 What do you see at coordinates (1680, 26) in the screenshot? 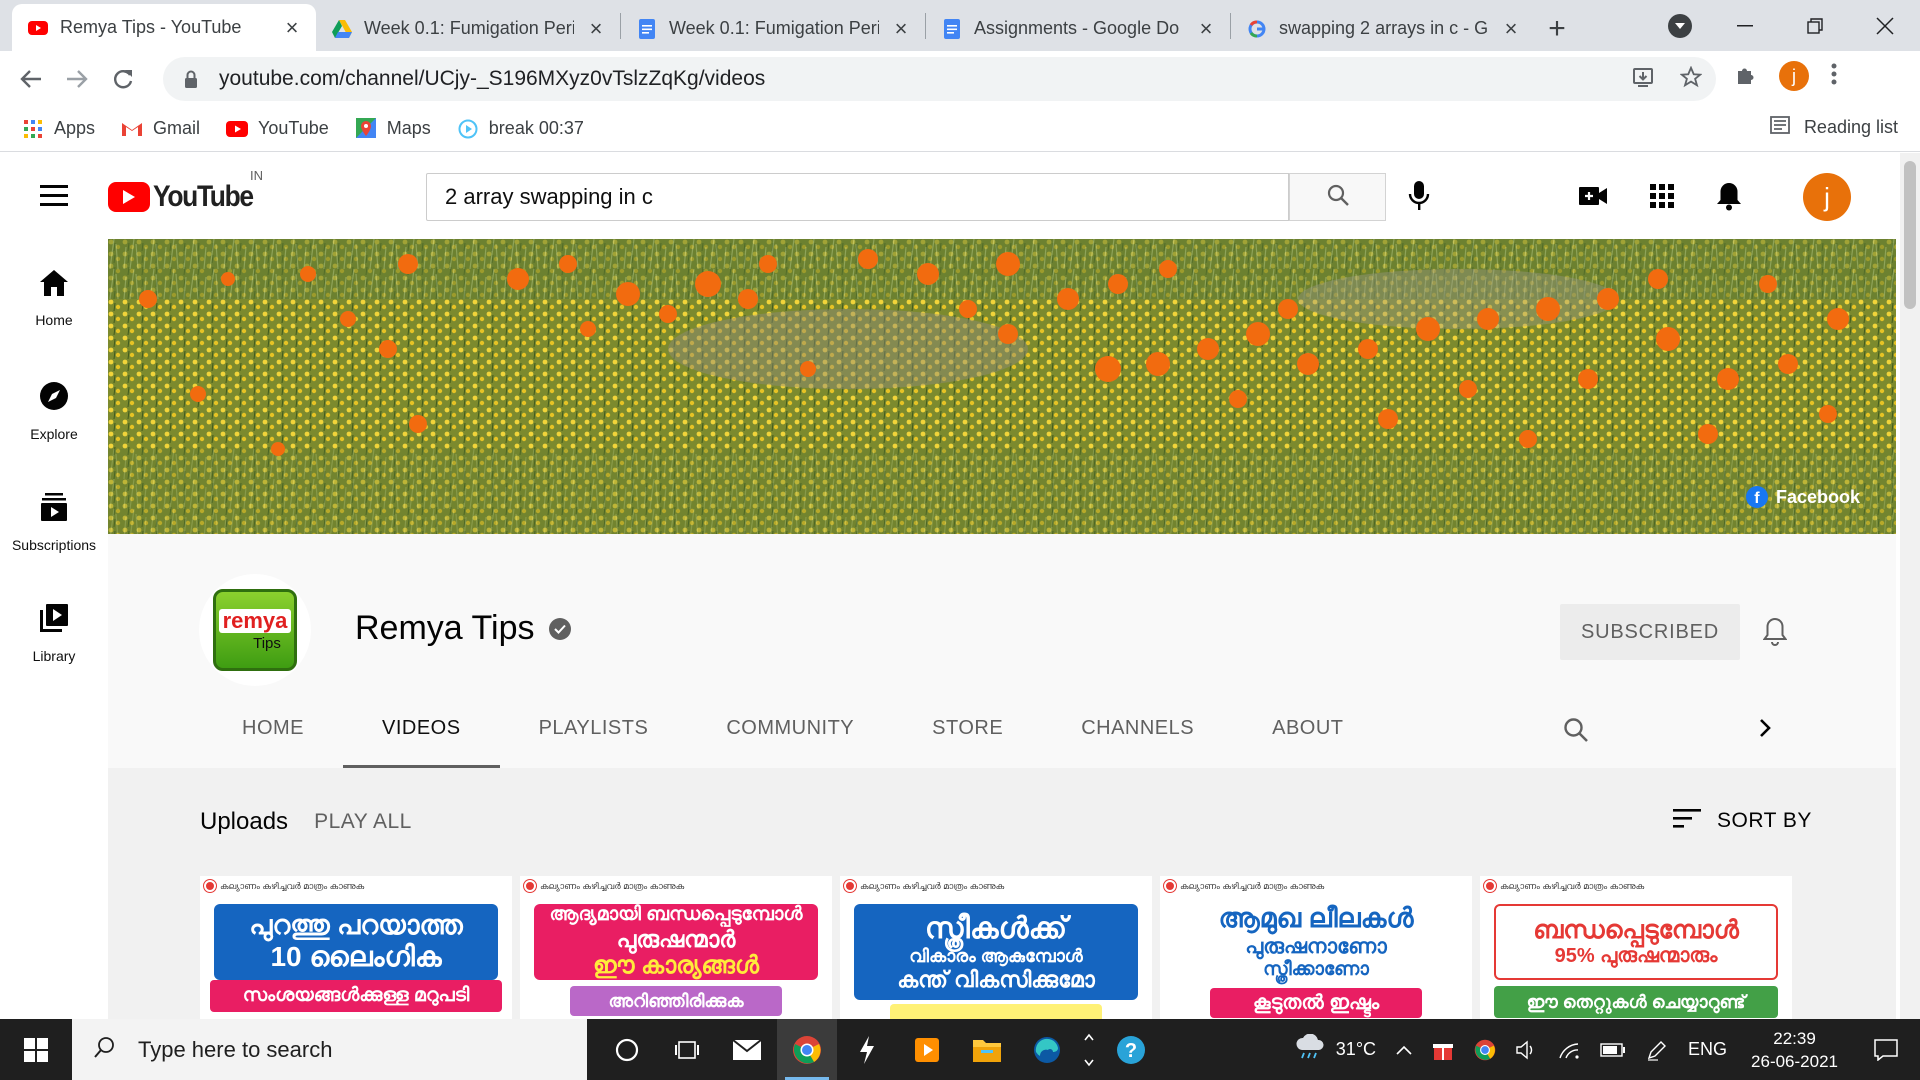
I see `tab-search-icon` at bounding box center [1680, 26].